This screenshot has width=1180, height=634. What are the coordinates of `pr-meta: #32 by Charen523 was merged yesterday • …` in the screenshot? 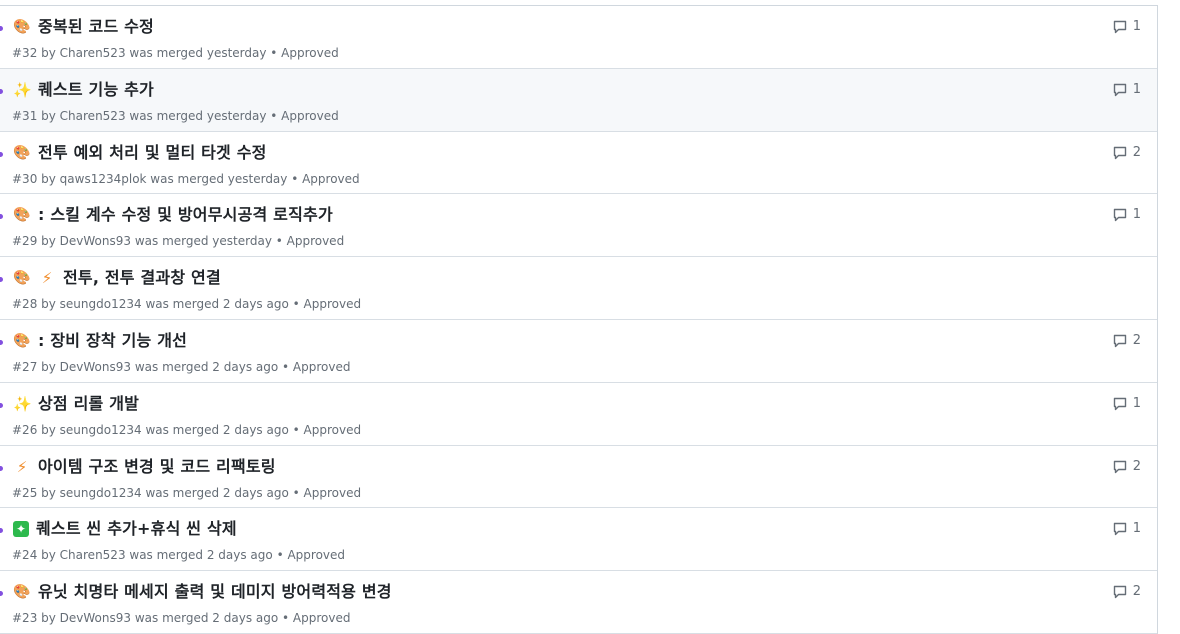 It's located at (175, 53).